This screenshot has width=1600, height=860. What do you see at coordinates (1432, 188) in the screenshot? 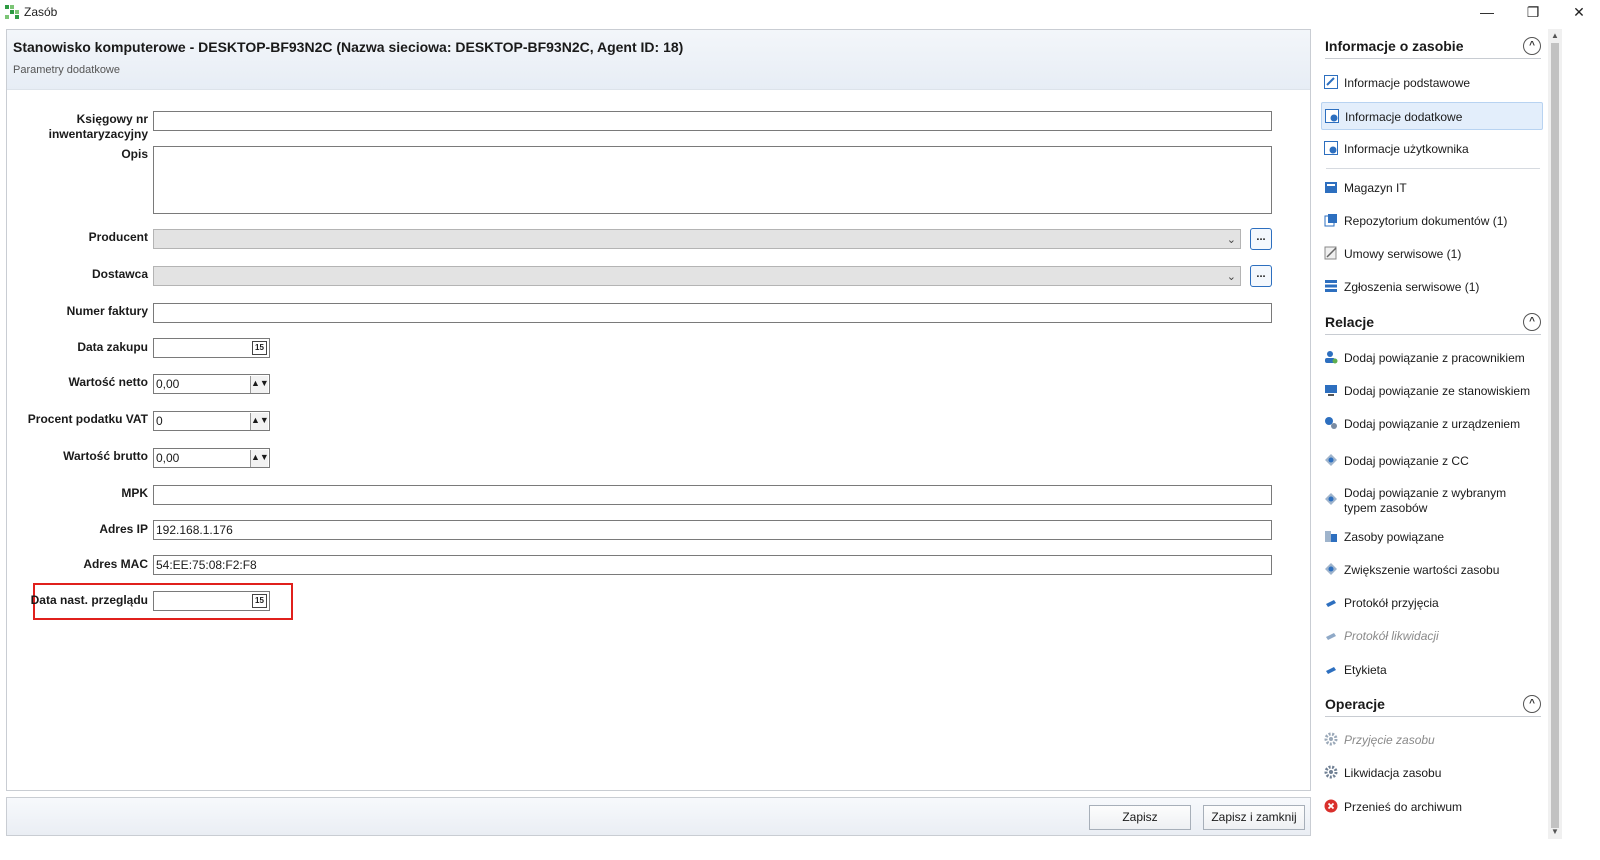
I see `sidebar-item-warehouse: Magazyn IT` at bounding box center [1432, 188].